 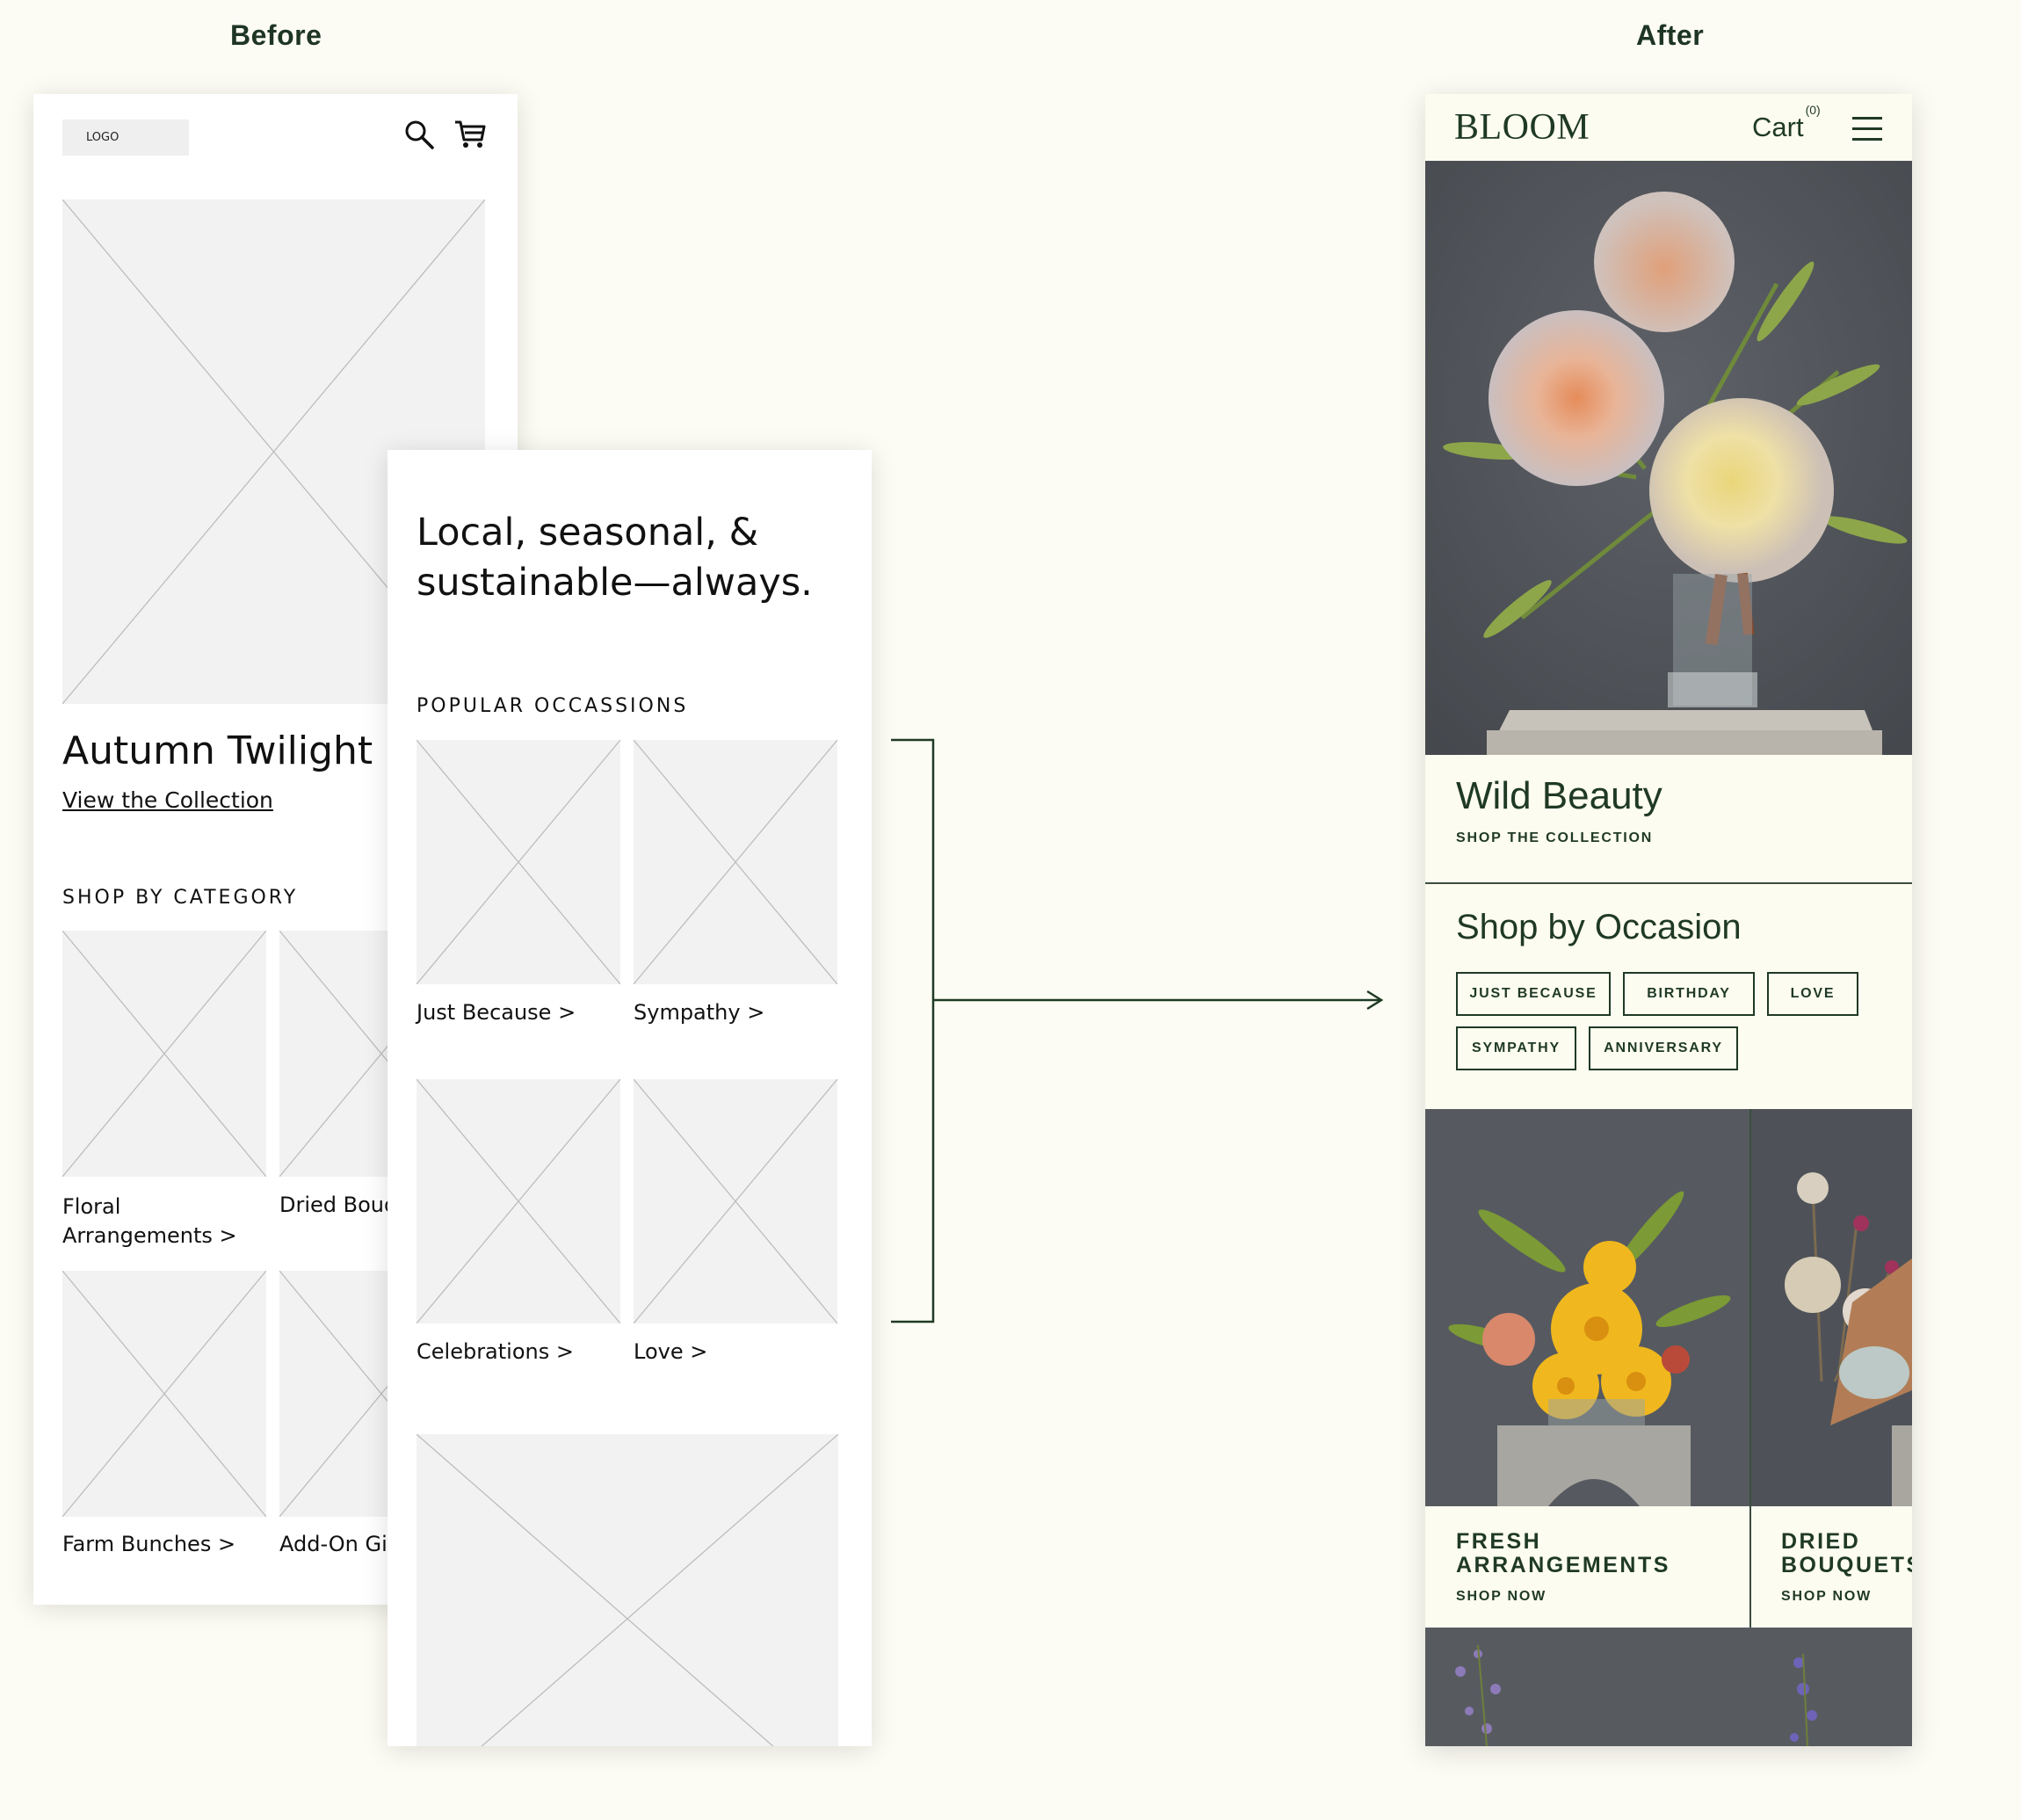 I want to click on banner-image-placeholder, so click(x=627, y=1590).